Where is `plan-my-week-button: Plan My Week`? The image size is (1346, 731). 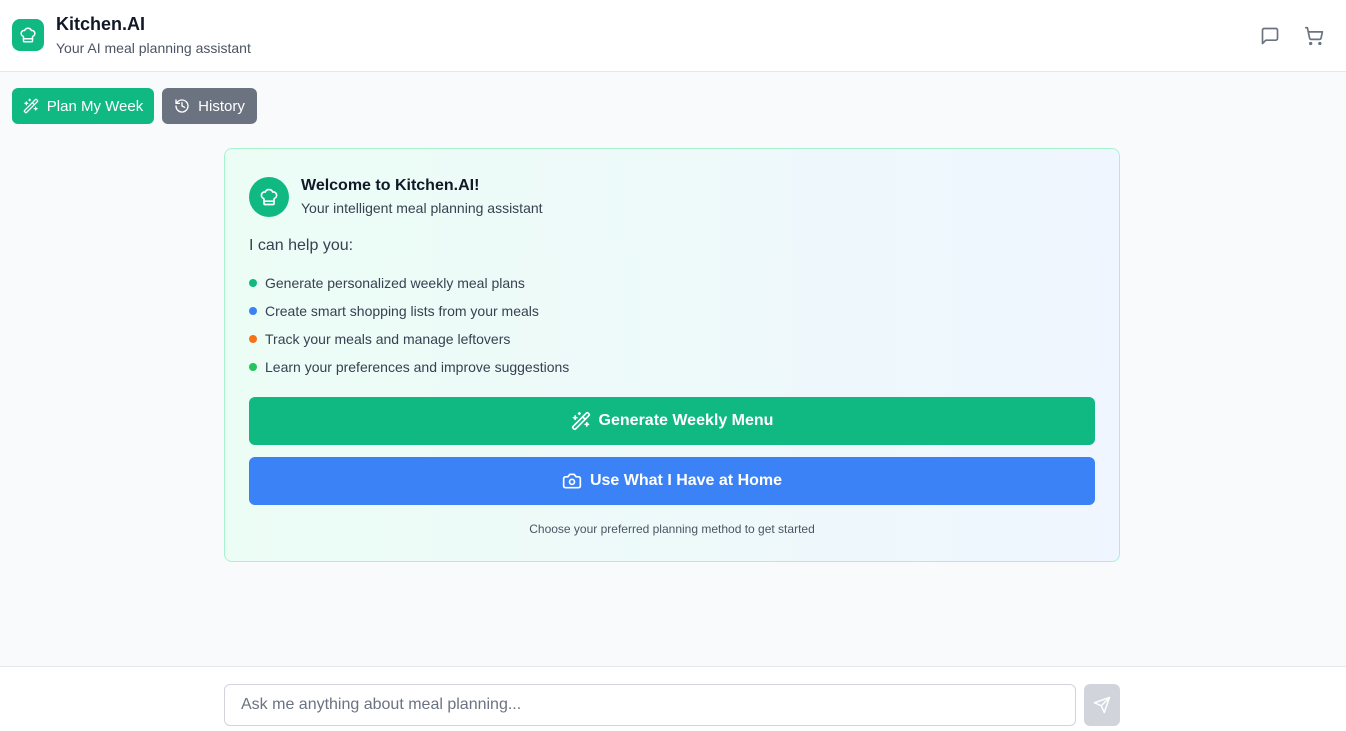 plan-my-week-button: Plan My Week is located at coordinates (83, 106).